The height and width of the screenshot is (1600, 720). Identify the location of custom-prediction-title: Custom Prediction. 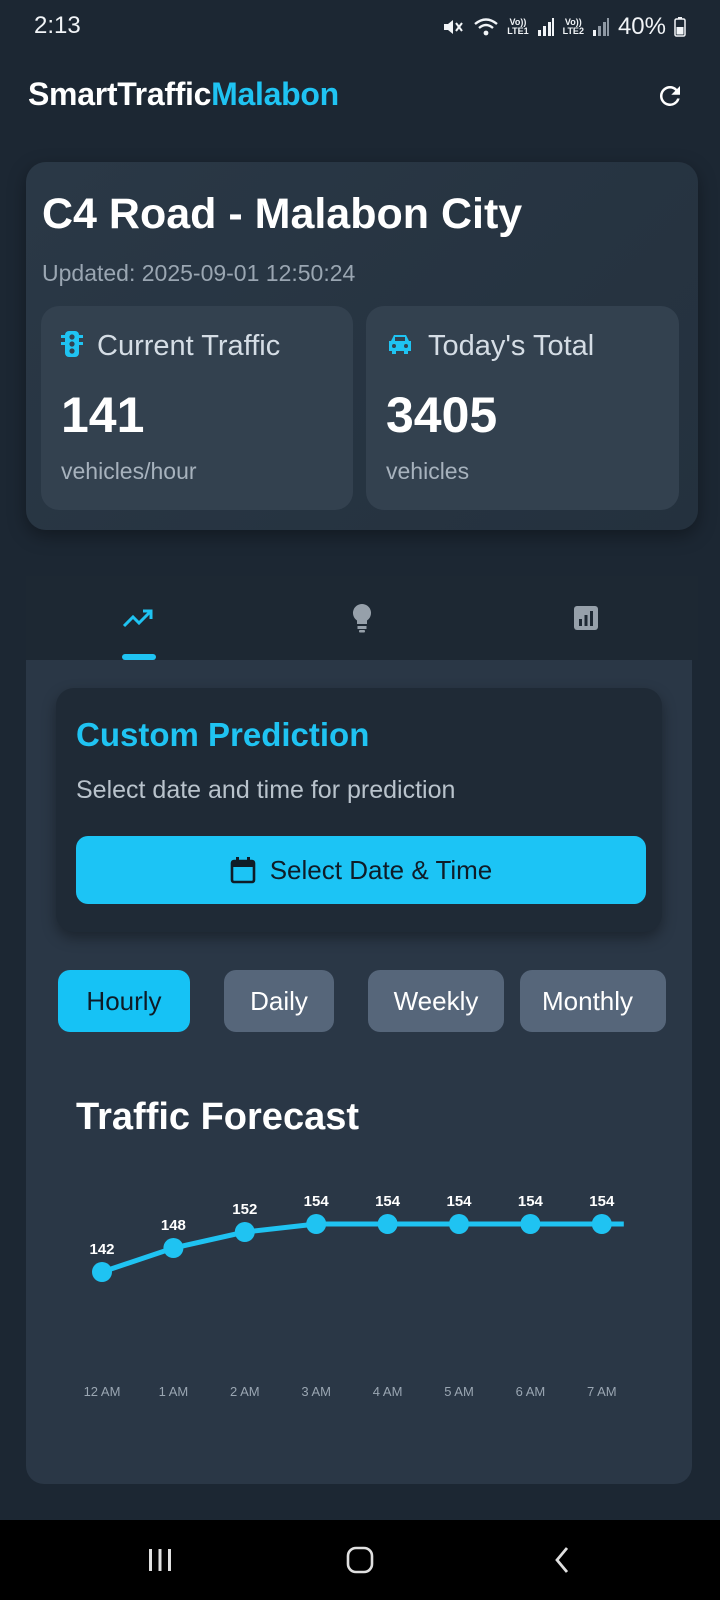
(223, 734).